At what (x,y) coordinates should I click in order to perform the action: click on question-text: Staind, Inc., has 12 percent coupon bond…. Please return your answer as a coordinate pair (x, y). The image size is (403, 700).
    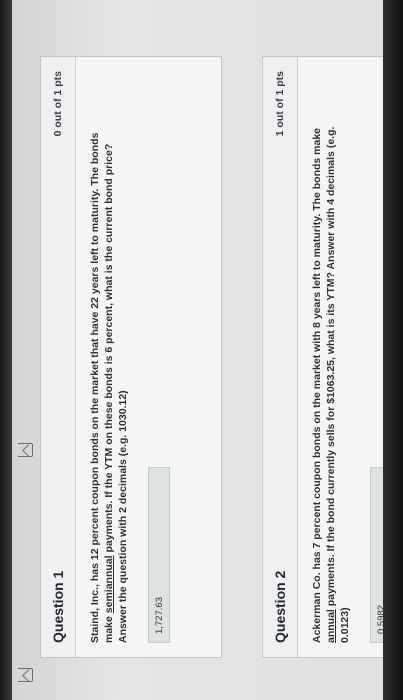
    Looking at the image, I should click on (109, 383).